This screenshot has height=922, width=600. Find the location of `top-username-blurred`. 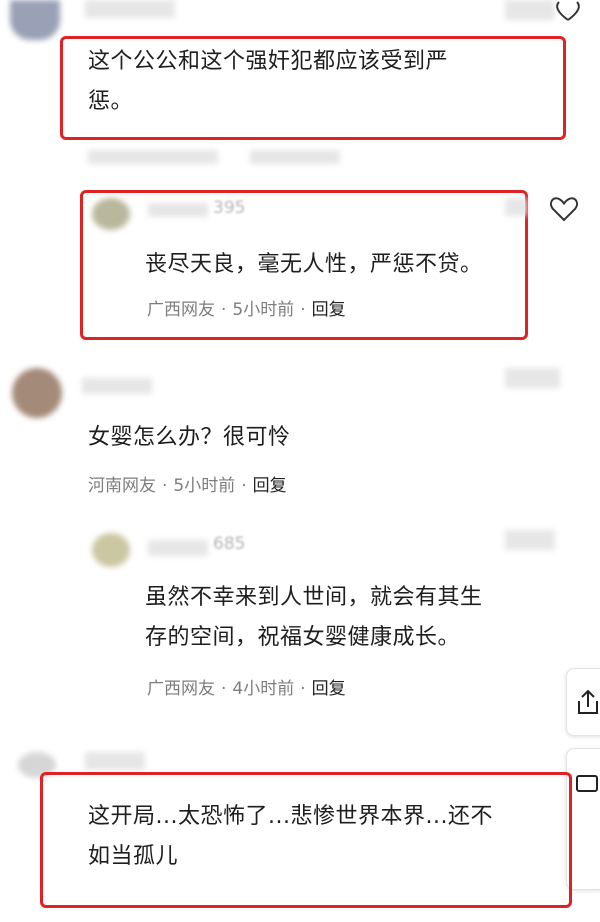

top-username-blurred is located at coordinates (130, 9).